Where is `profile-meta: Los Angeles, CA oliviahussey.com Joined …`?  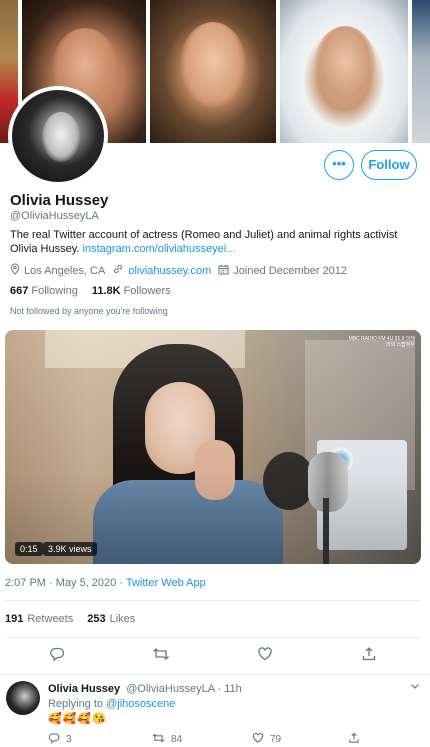
profile-meta: Los Angeles, CA oliviahussey.com Joined … is located at coordinates (182, 270).